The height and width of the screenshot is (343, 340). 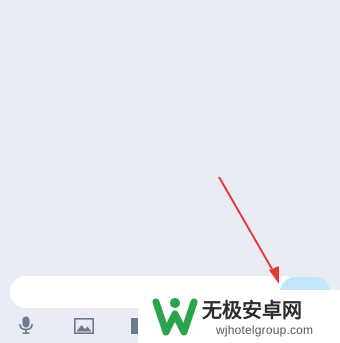 I want to click on watermark: 无极安卓网 wjhotelgroup.com, so click(x=239, y=316).